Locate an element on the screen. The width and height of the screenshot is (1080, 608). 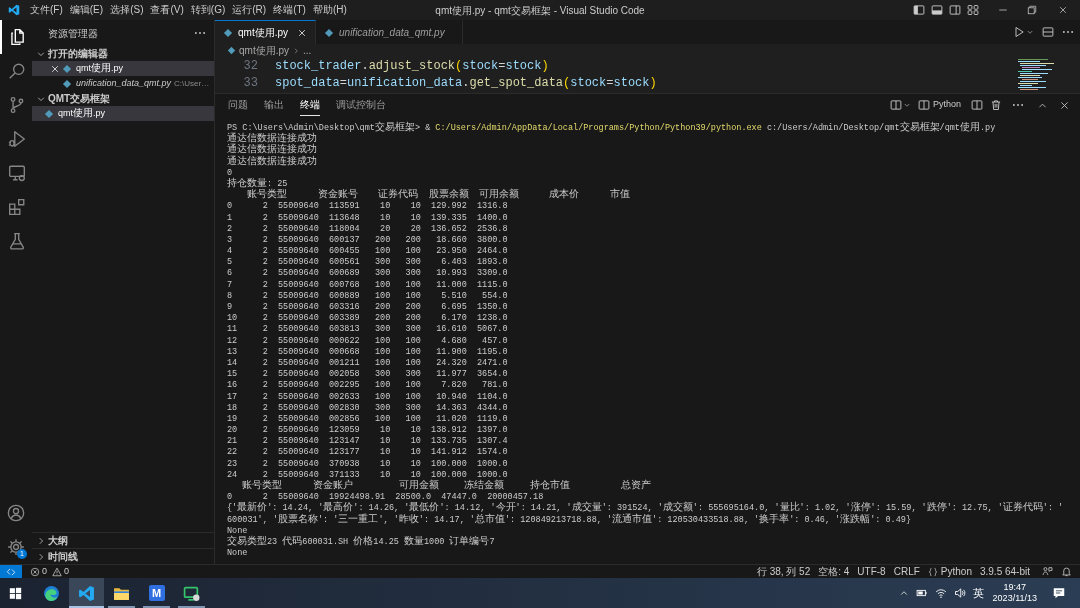
message-icon is located at coordinates (1059, 593).